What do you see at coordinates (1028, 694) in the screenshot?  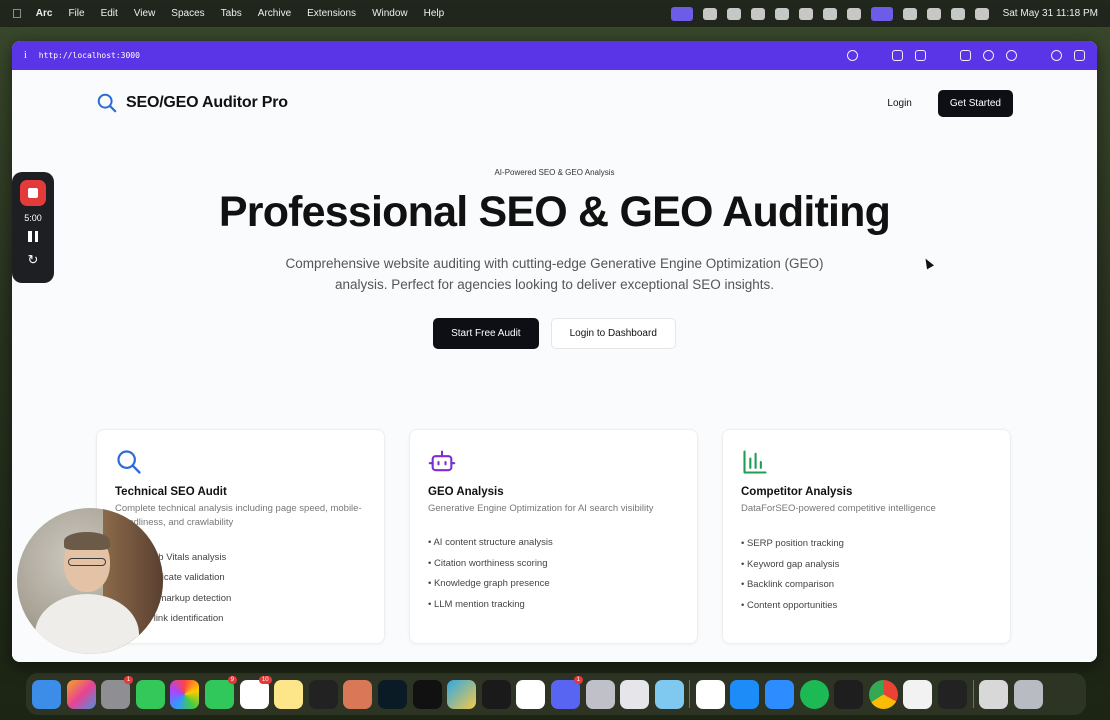 I see `trash-icon` at bounding box center [1028, 694].